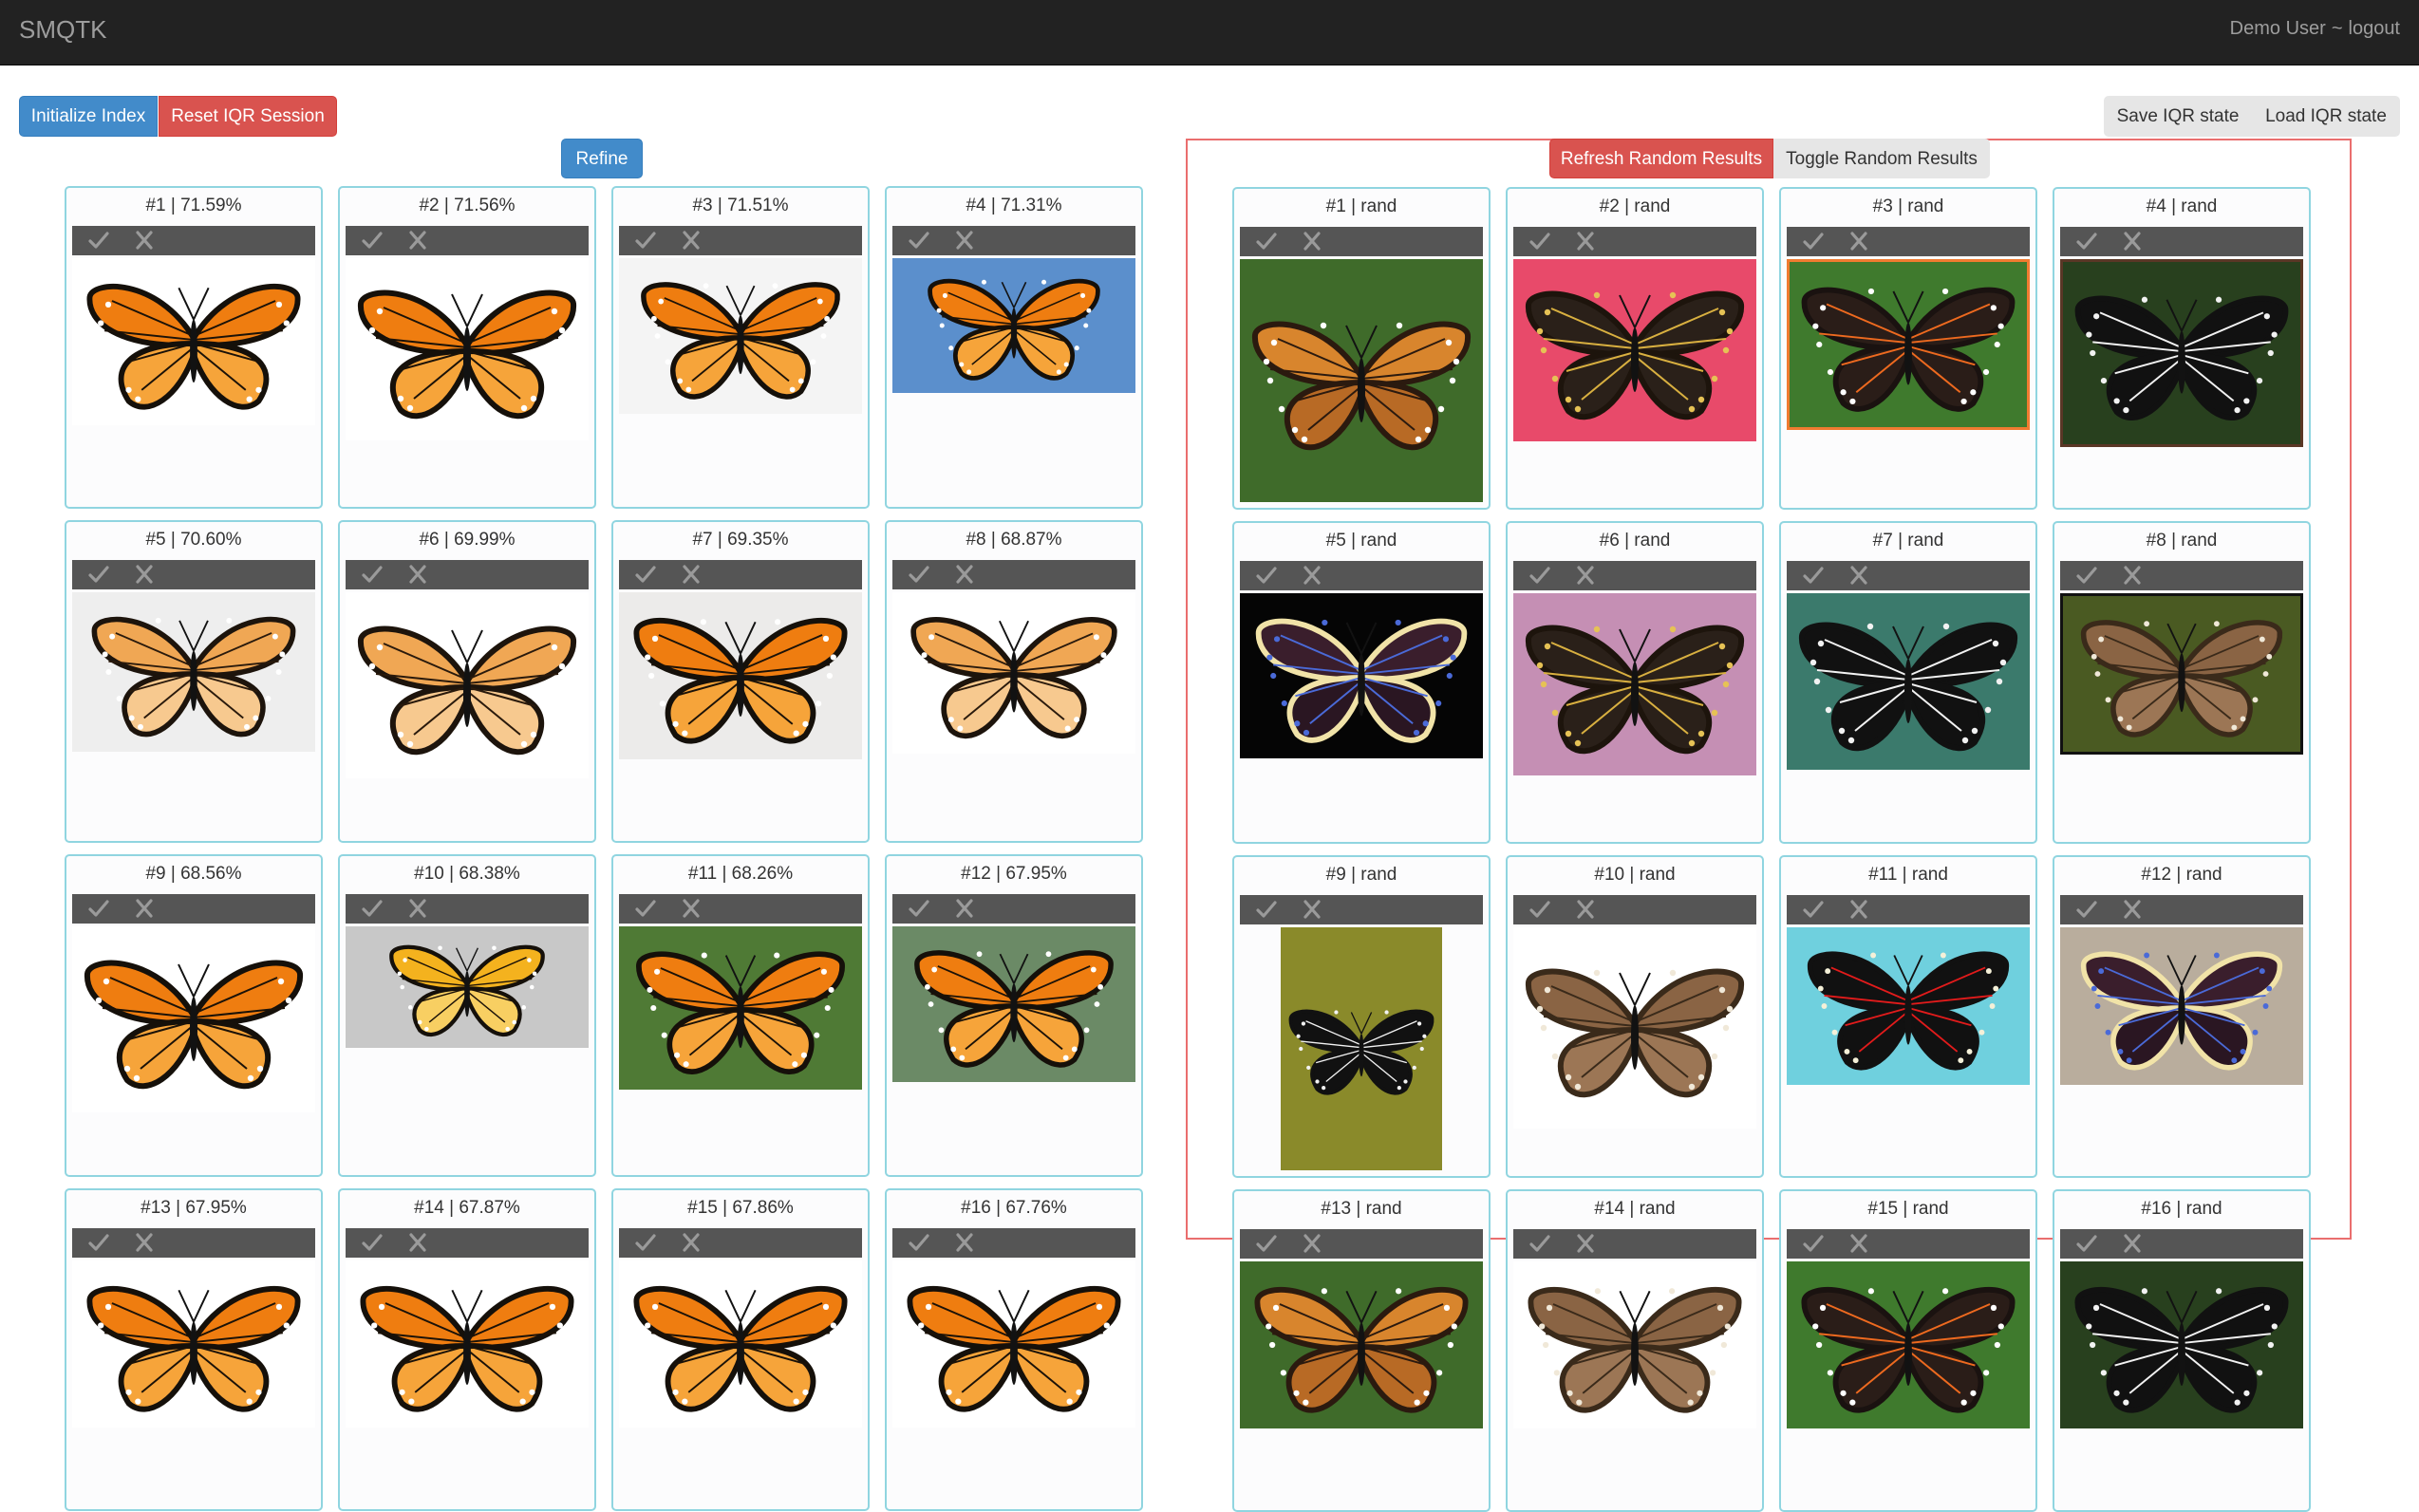  What do you see at coordinates (1881, 159) in the screenshot?
I see `toggle-random-results-button: Toggle Random Results` at bounding box center [1881, 159].